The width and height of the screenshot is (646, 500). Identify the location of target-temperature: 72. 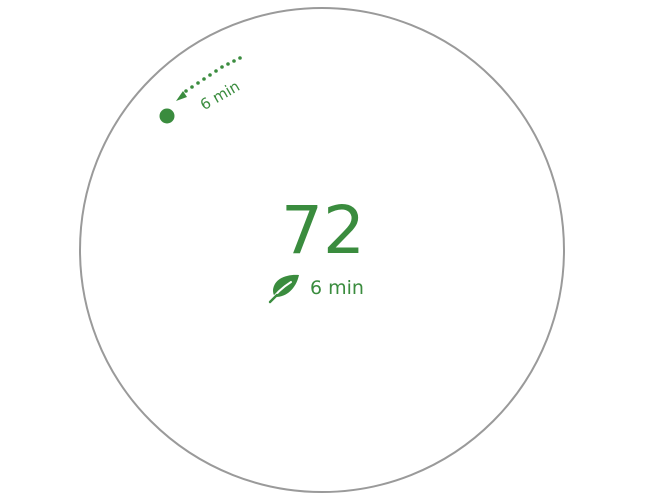
(323, 230).